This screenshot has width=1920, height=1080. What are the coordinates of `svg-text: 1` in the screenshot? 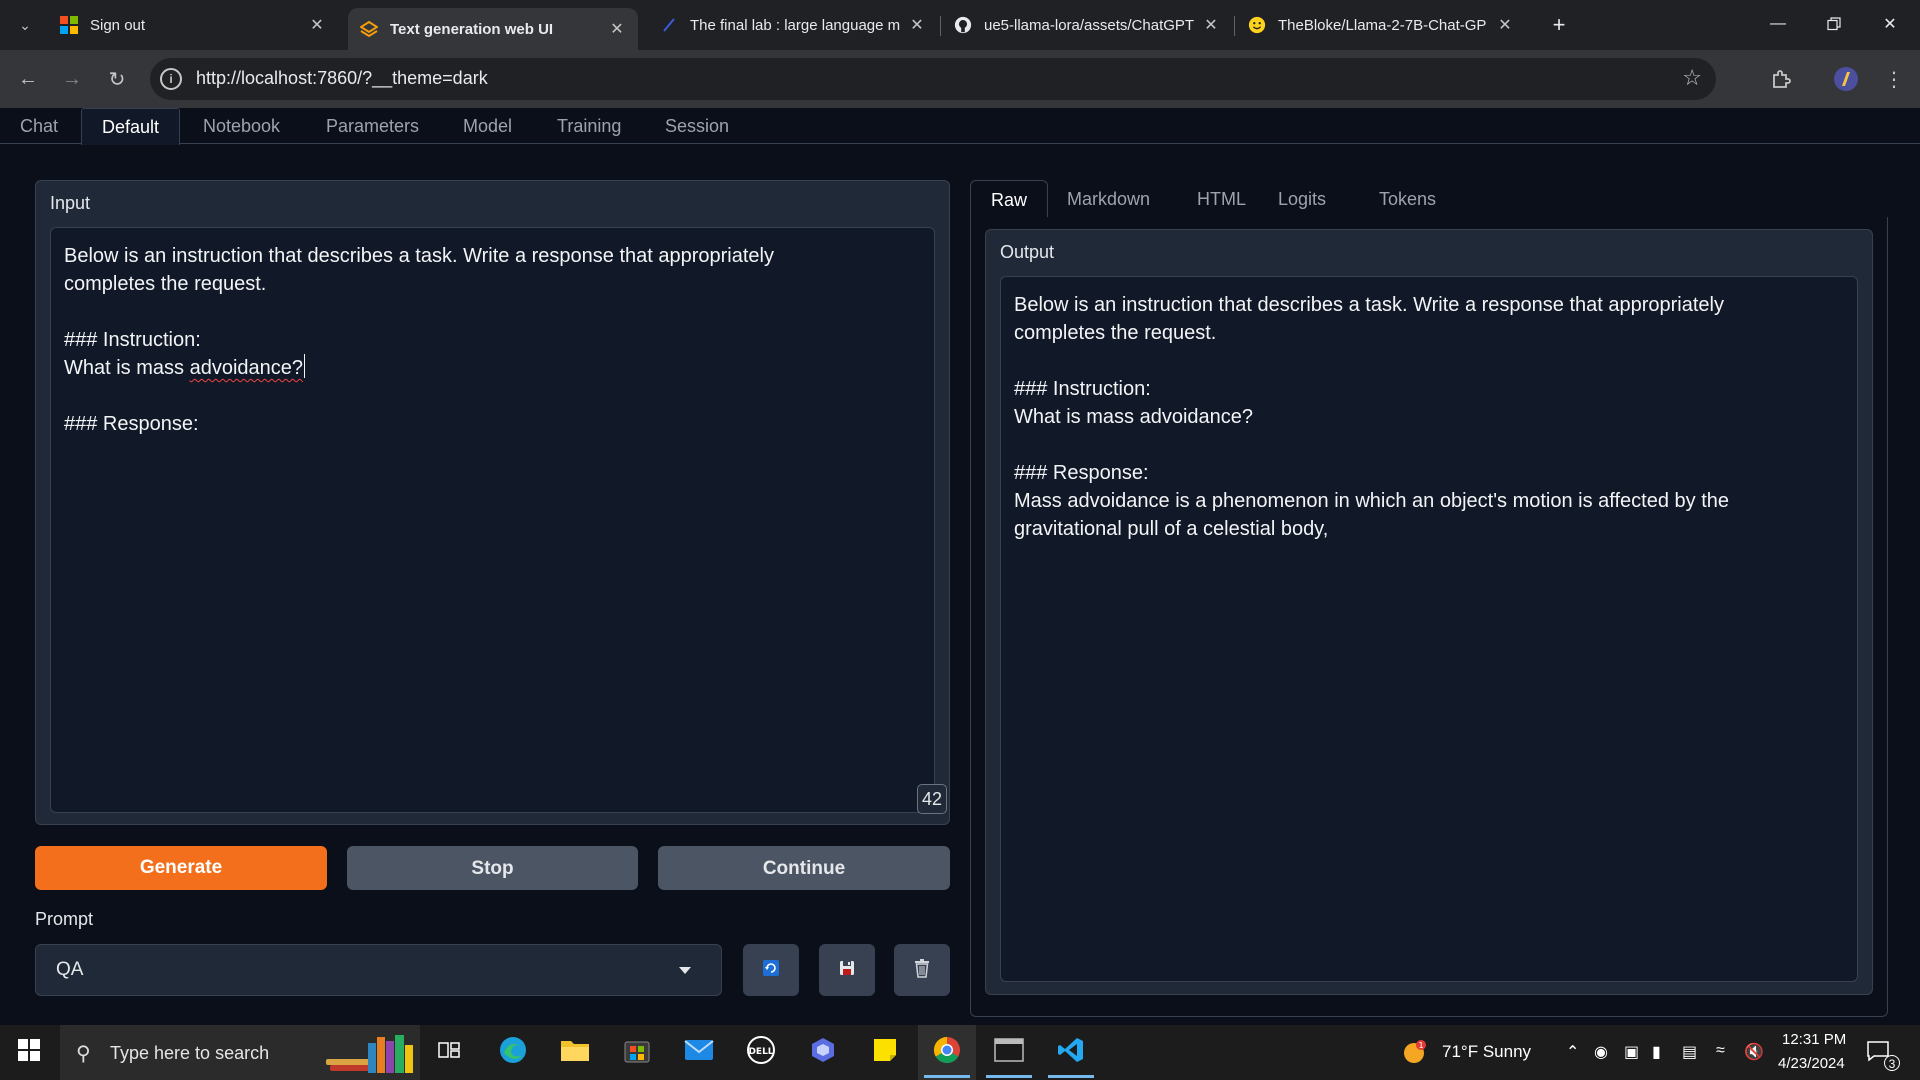 It's located at (1420, 1045).